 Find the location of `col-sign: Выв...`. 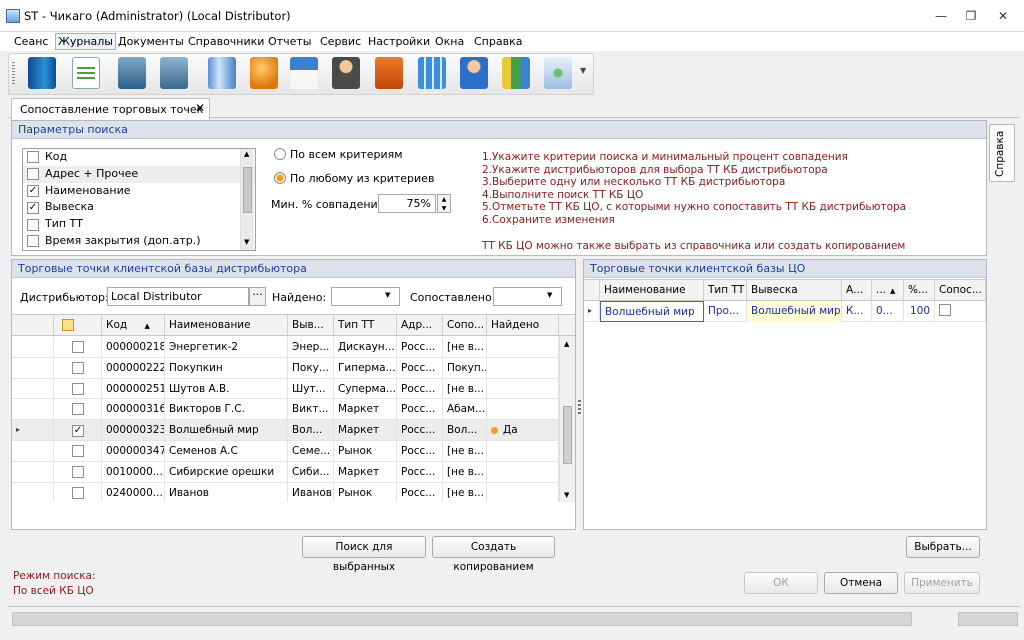

col-sign: Выв... is located at coordinates (311, 325).